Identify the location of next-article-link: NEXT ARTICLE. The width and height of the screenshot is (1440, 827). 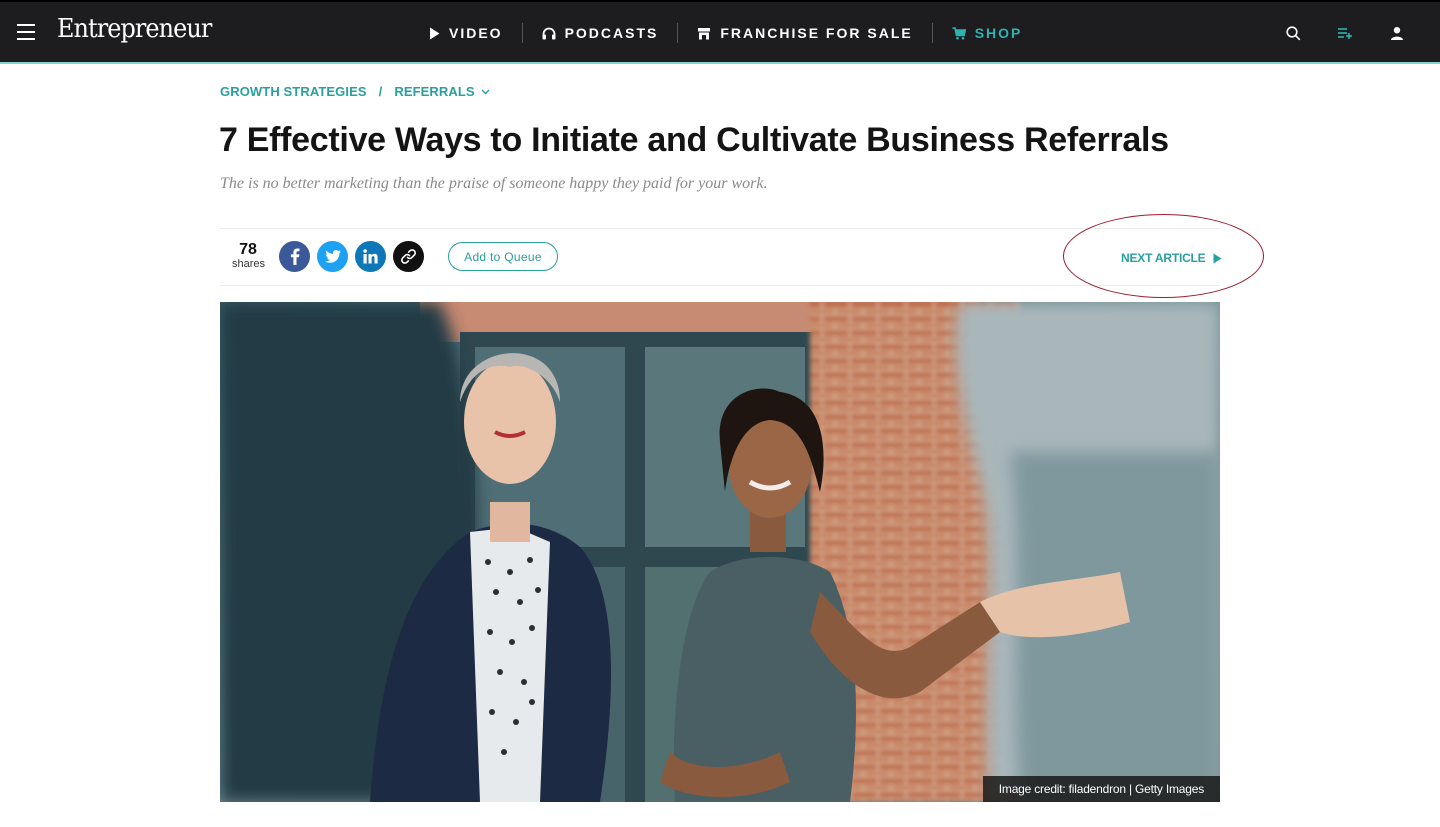
(1171, 258).